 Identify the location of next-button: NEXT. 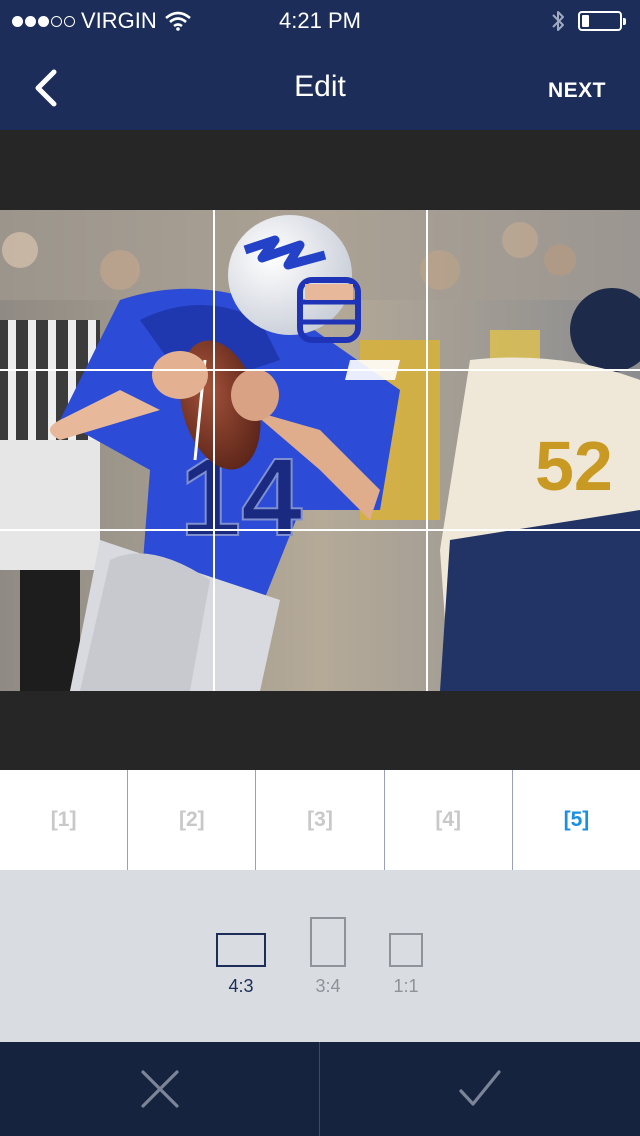
(577, 91).